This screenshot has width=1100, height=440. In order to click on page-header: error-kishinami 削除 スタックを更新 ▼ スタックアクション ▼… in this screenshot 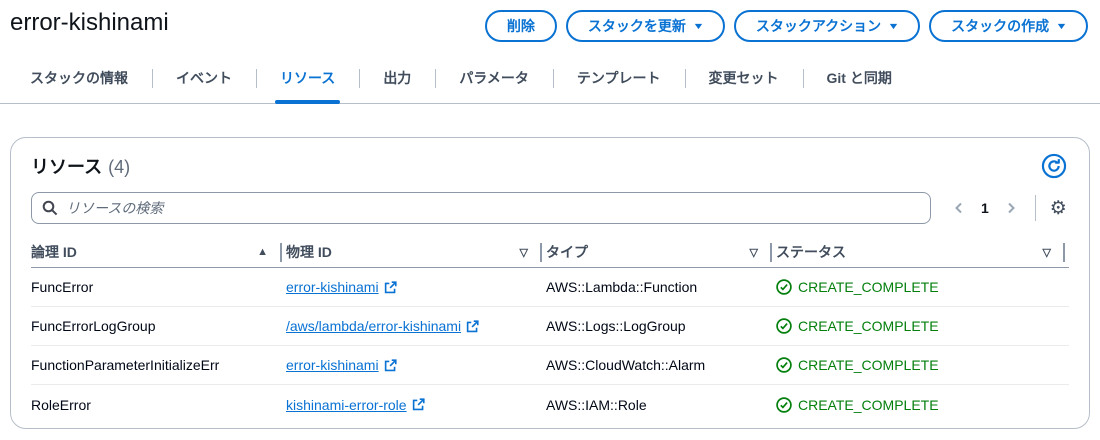, I will do `click(550, 21)`.